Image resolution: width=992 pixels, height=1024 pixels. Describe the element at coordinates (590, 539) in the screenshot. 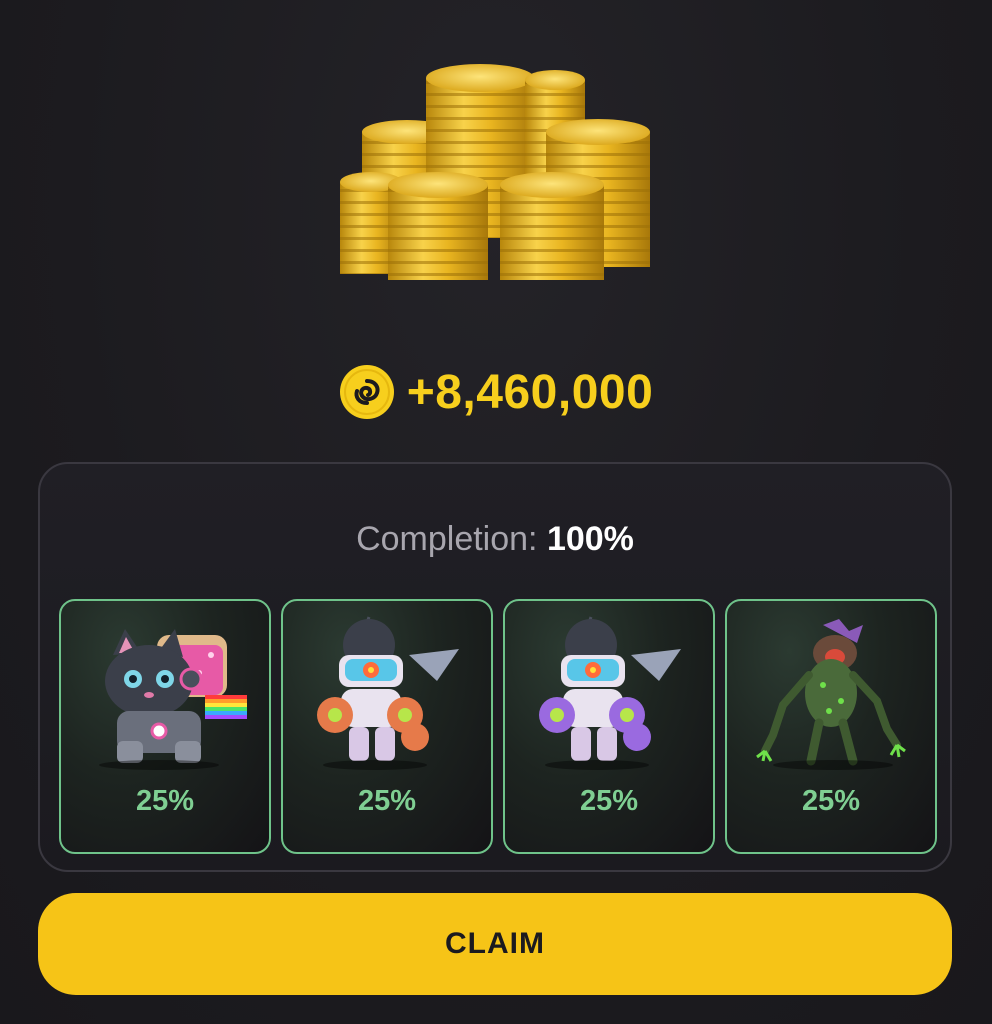

I see `completion-value: 100%` at that location.